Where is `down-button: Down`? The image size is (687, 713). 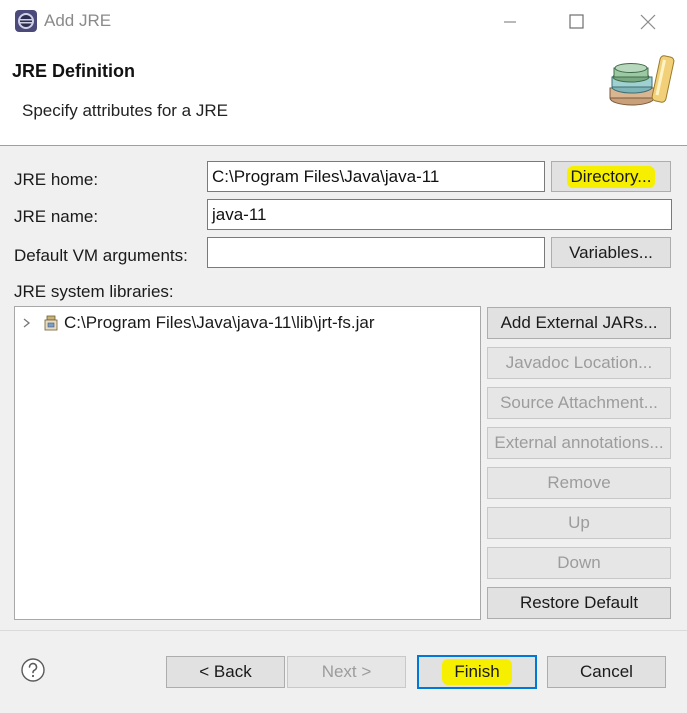
down-button: Down is located at coordinates (579, 563).